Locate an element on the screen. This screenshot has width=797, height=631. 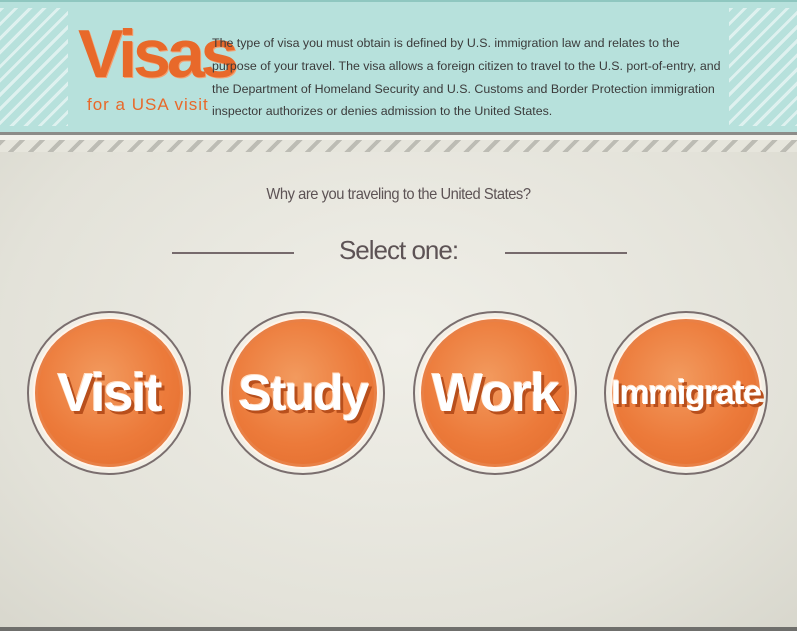
study-button-label: Study is located at coordinates (304, 393).